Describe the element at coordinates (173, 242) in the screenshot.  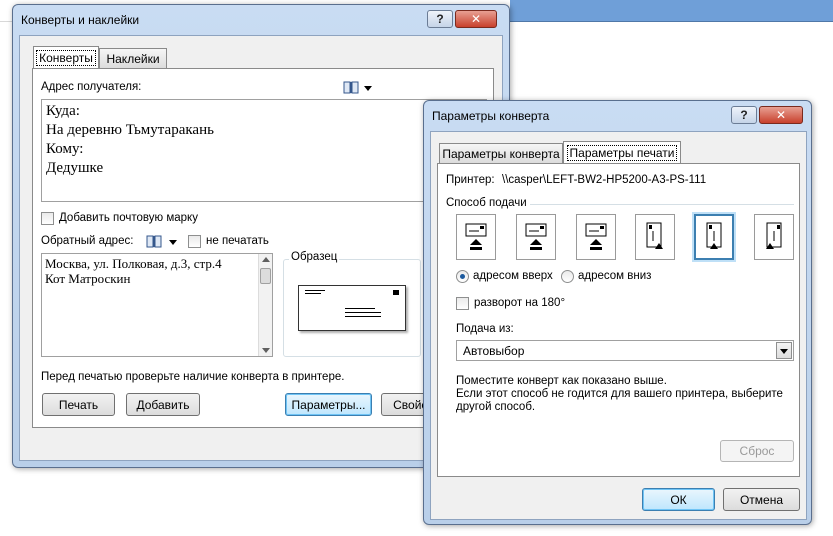
I see `return-address-dropdown-icon` at that location.